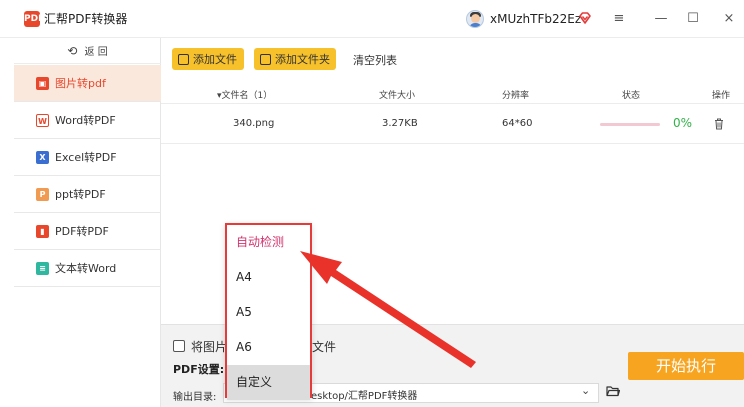  I want to click on add-folder-icon, so click(265, 59).